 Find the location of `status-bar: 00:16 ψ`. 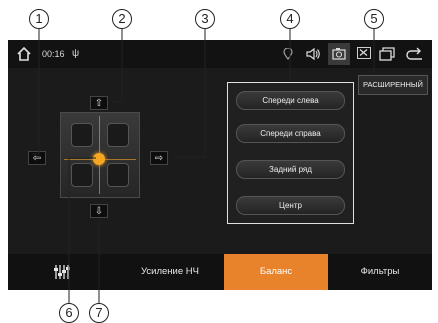

status-bar: 00:16 ψ is located at coordinates (220, 54).